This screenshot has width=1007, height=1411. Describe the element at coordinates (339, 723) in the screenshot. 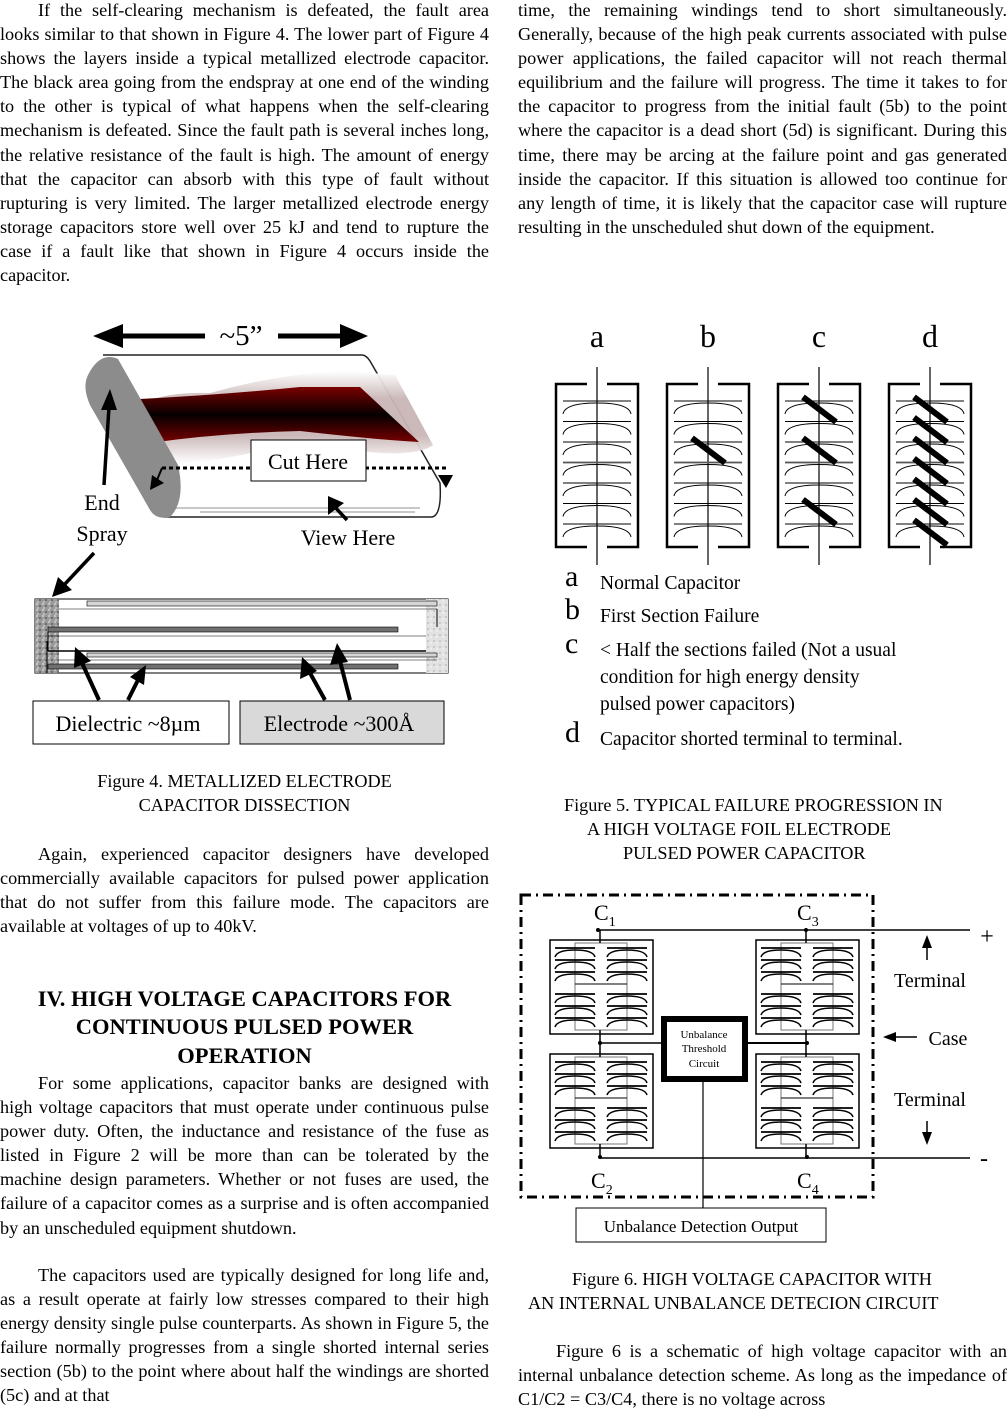

I see `electrode-label: Electrode ~300Å` at that location.